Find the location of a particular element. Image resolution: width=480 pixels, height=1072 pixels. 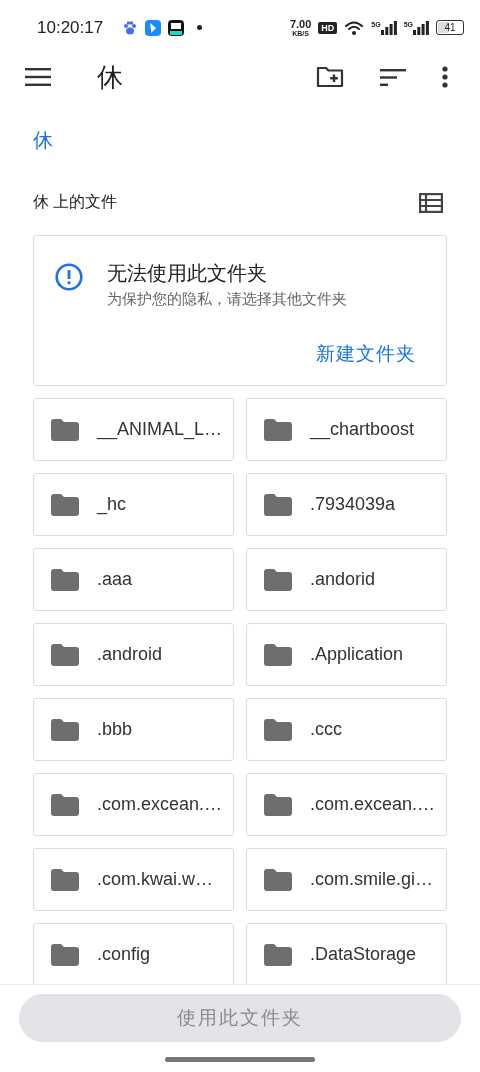

paw-icon is located at coordinates (130, 27).